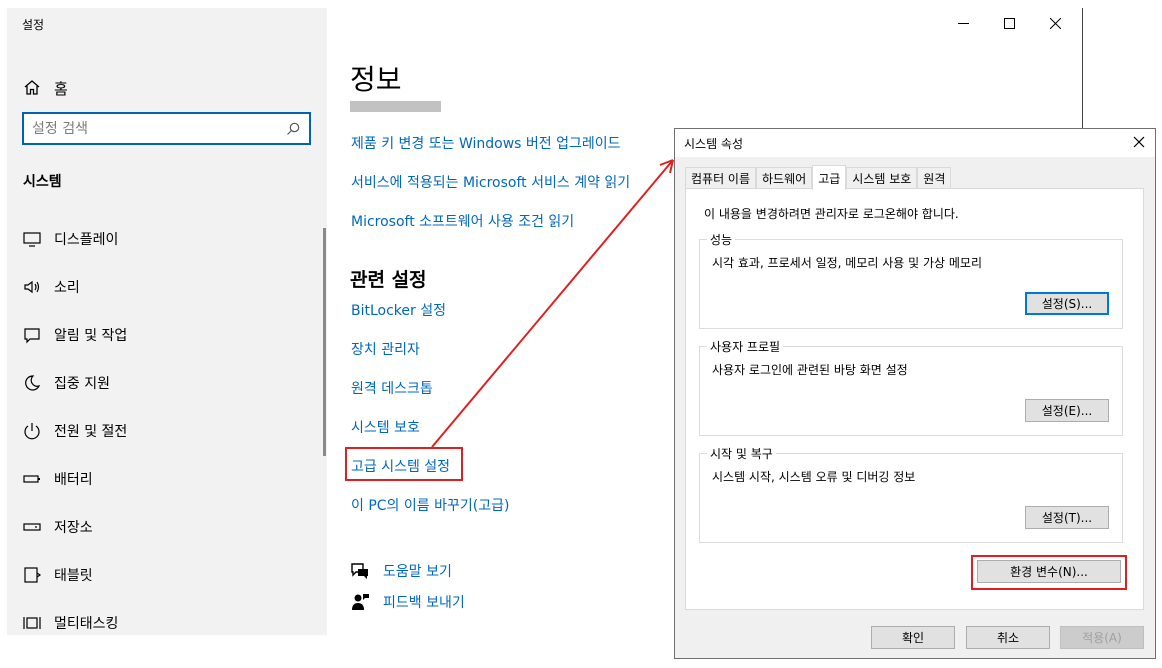 This screenshot has width=1162, height=668. Describe the element at coordinates (385, 349) in the screenshot. I see `link-device-manager: 장치 관리자` at that location.